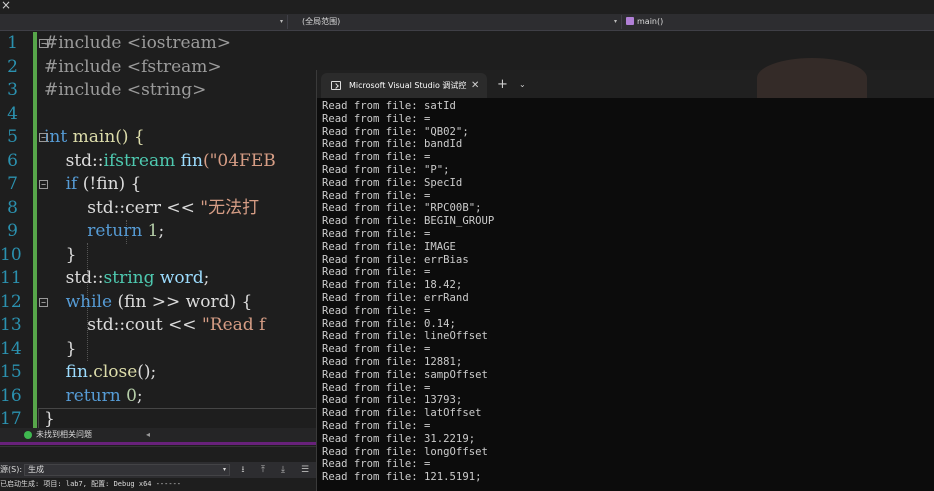 The width and height of the screenshot is (934, 491). I want to click on function-icon, so click(630, 21).